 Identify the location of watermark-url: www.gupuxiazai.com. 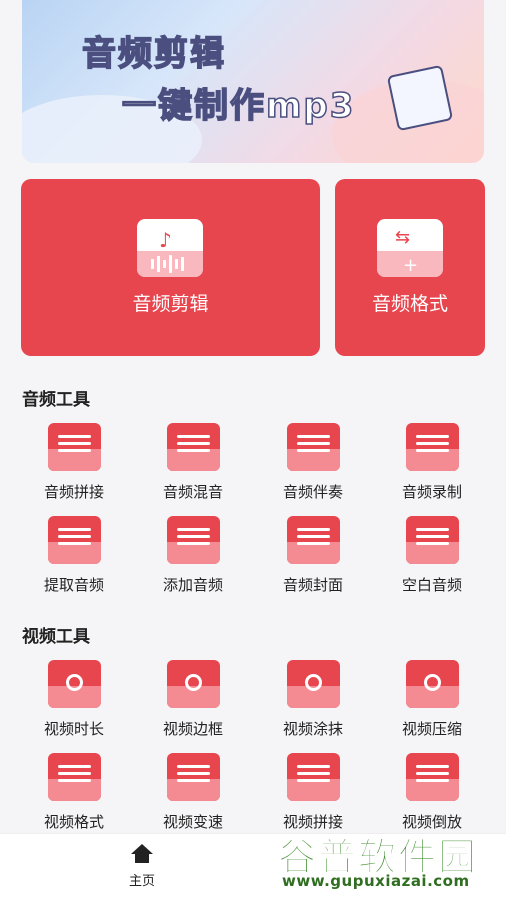
(376, 881).